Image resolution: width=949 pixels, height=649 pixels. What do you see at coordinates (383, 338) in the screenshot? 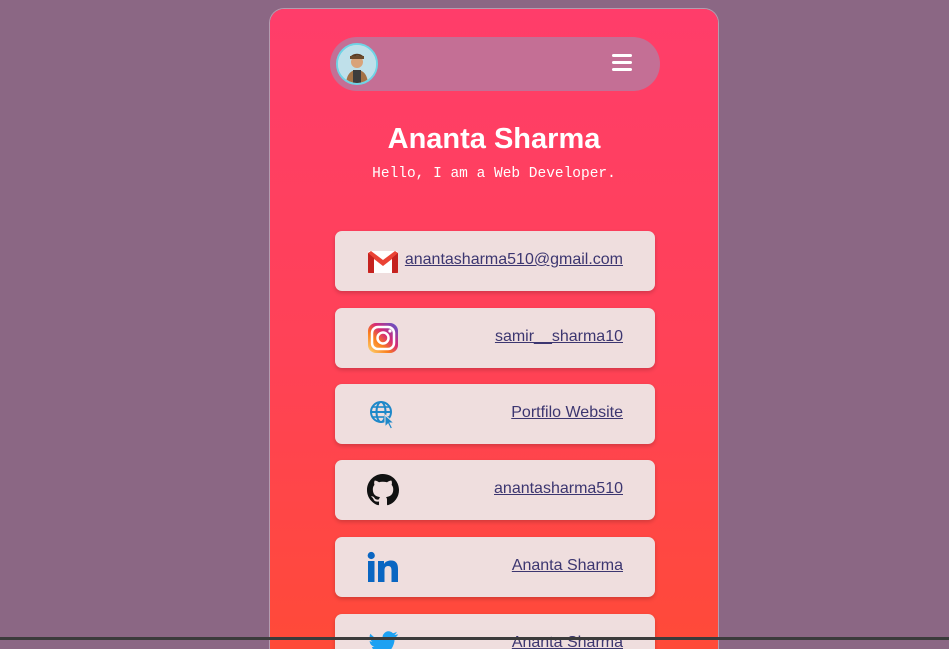
I see `instagram-icon` at bounding box center [383, 338].